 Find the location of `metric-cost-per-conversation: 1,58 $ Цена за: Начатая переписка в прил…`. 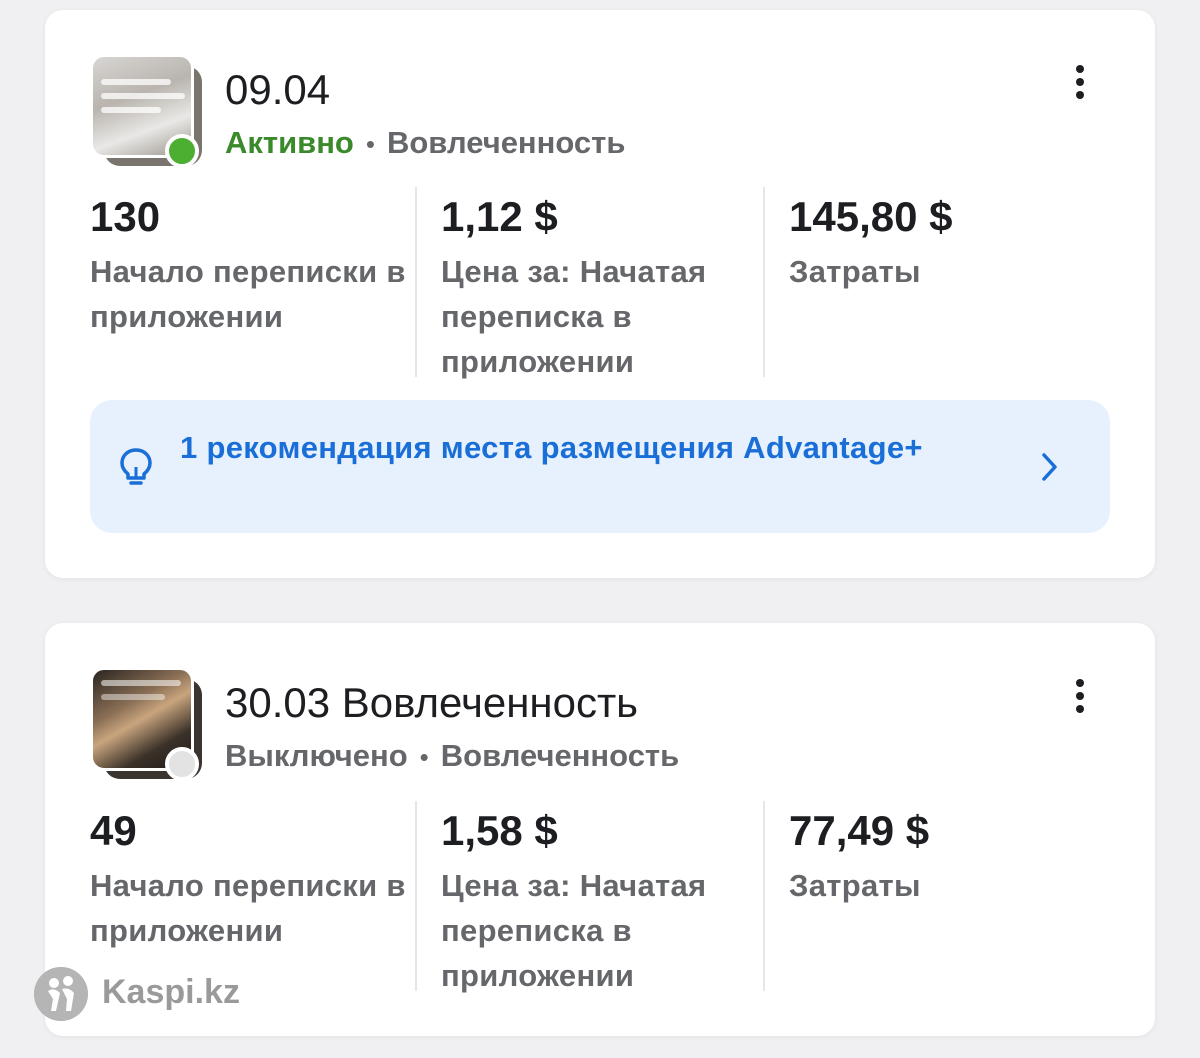

metric-cost-per-conversation: 1,58 $ Цена за: Начатая переписка в прил… is located at coordinates (589, 897).